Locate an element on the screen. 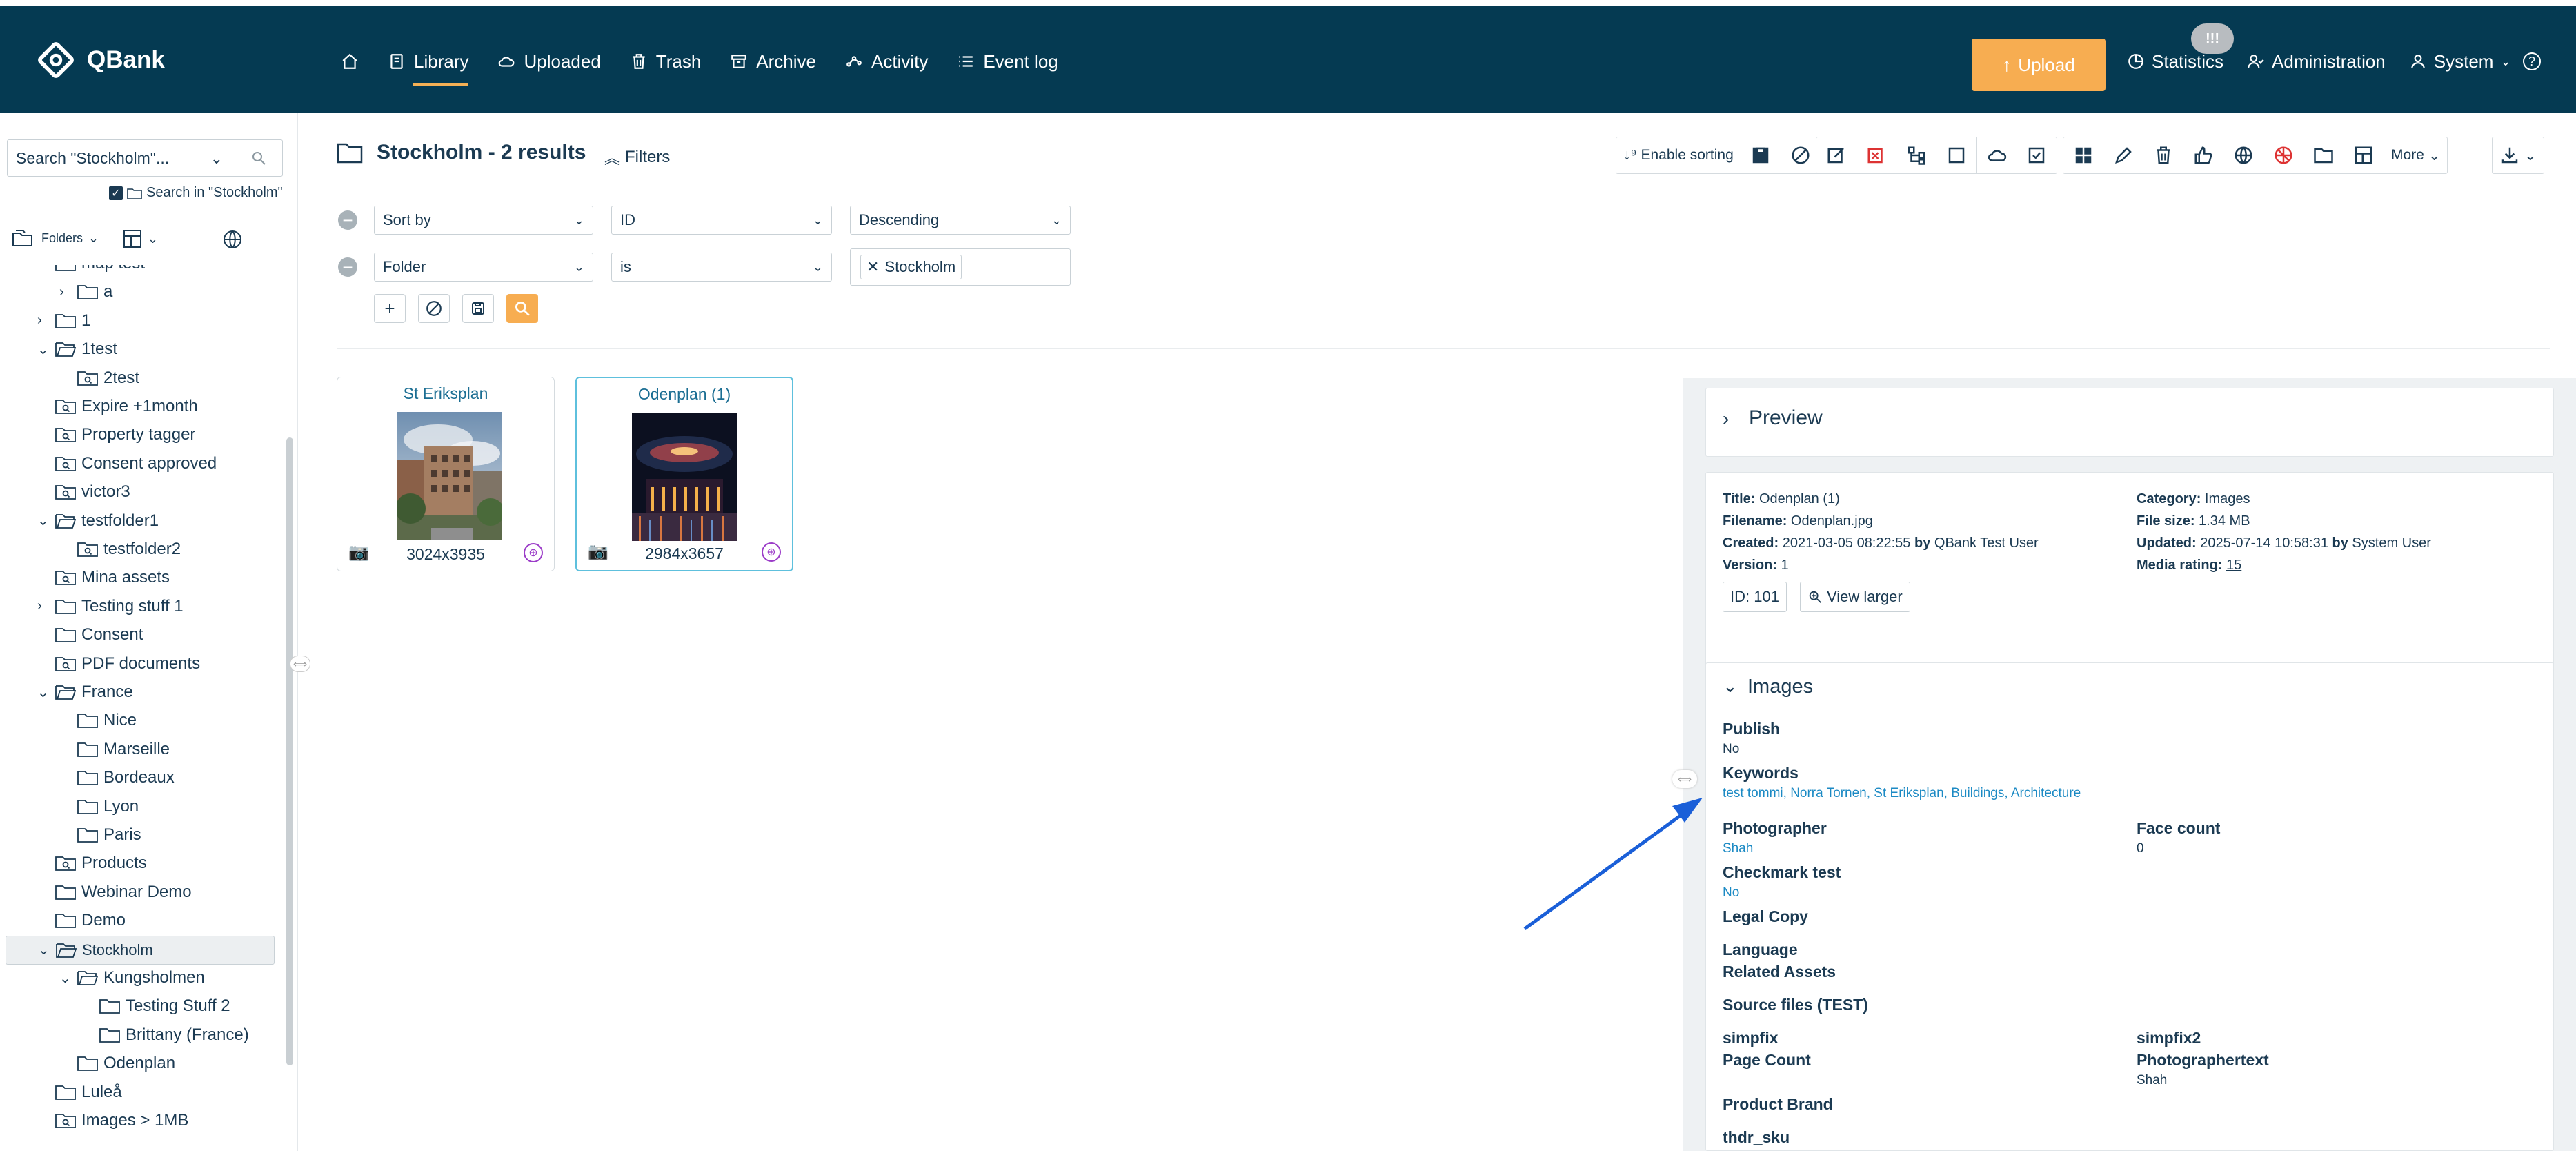 The image size is (2576, 1151). nav-statistics: Statistics is located at coordinates (2175, 61).